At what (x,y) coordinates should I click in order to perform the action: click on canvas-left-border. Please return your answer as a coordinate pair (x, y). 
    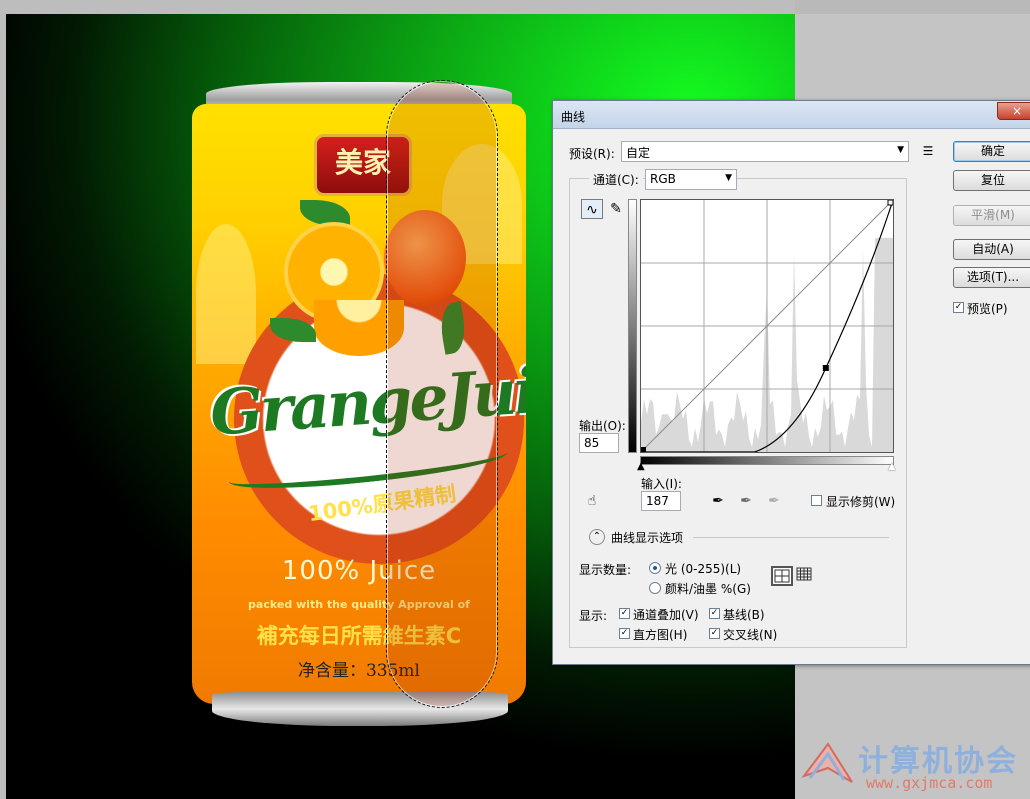
    Looking at the image, I should click on (3, 399).